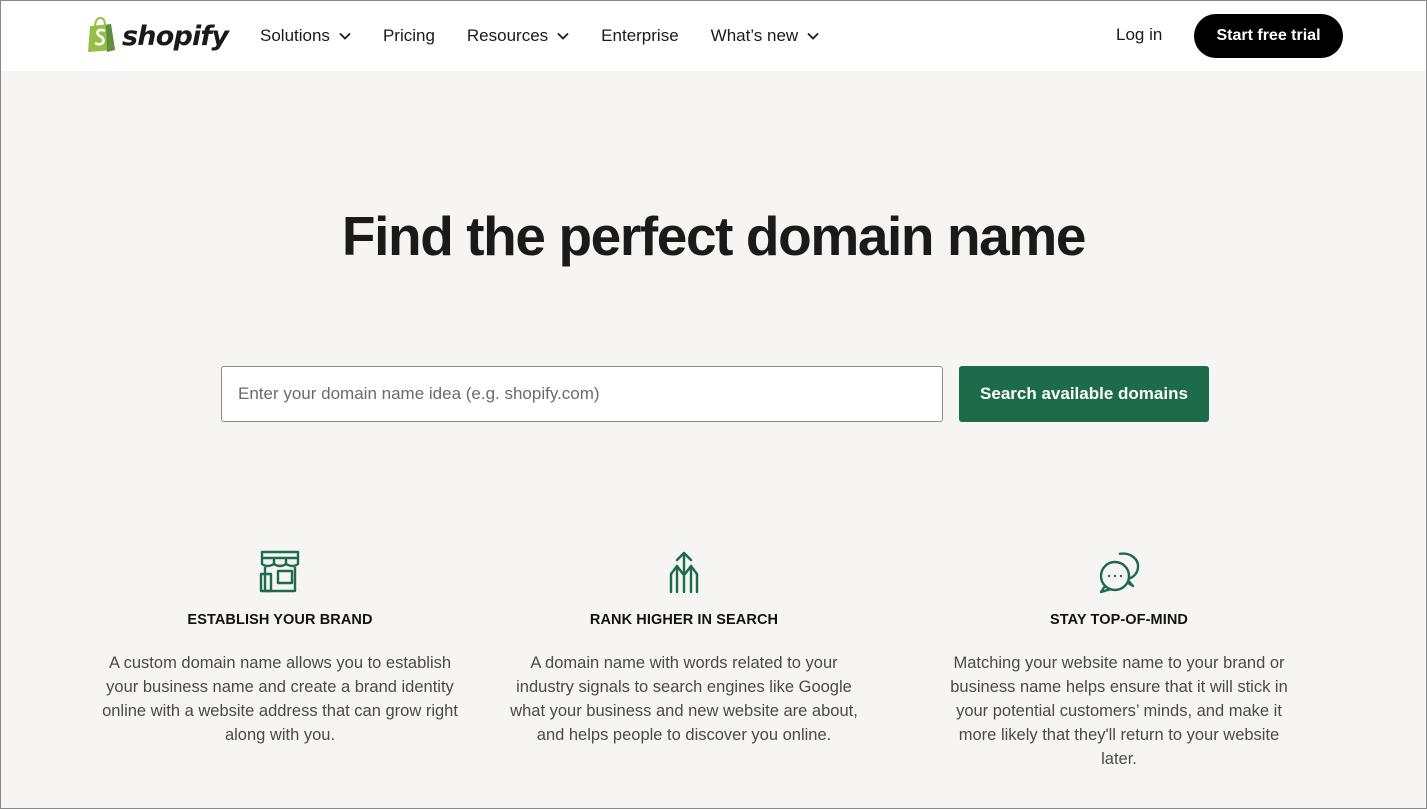 This screenshot has height=809, width=1427. I want to click on nav-item-label: Resources, so click(507, 35).